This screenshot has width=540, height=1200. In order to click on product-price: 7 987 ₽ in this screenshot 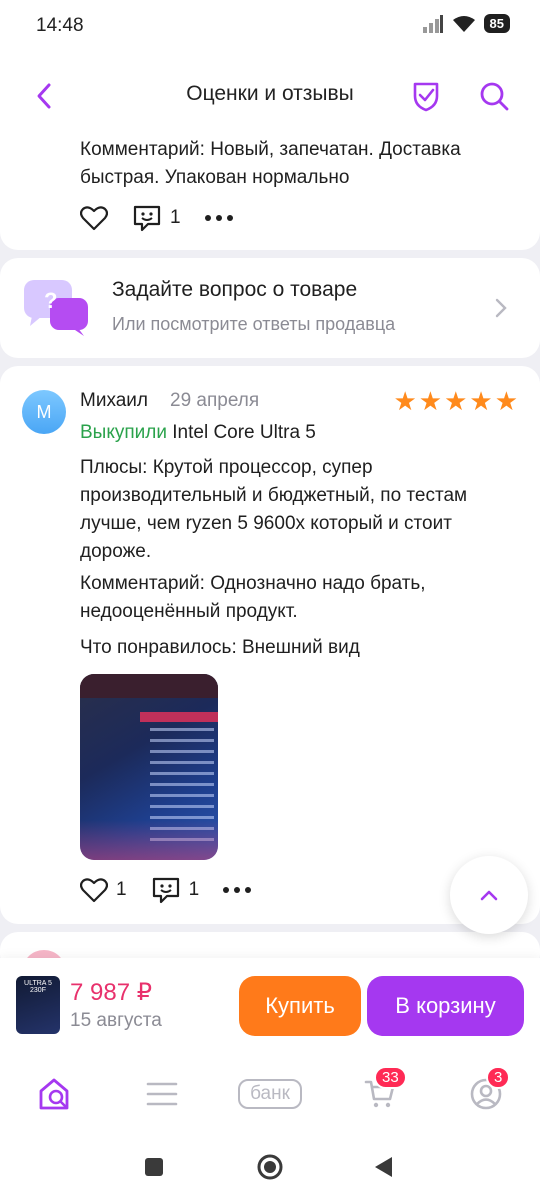, I will do `click(111, 992)`.